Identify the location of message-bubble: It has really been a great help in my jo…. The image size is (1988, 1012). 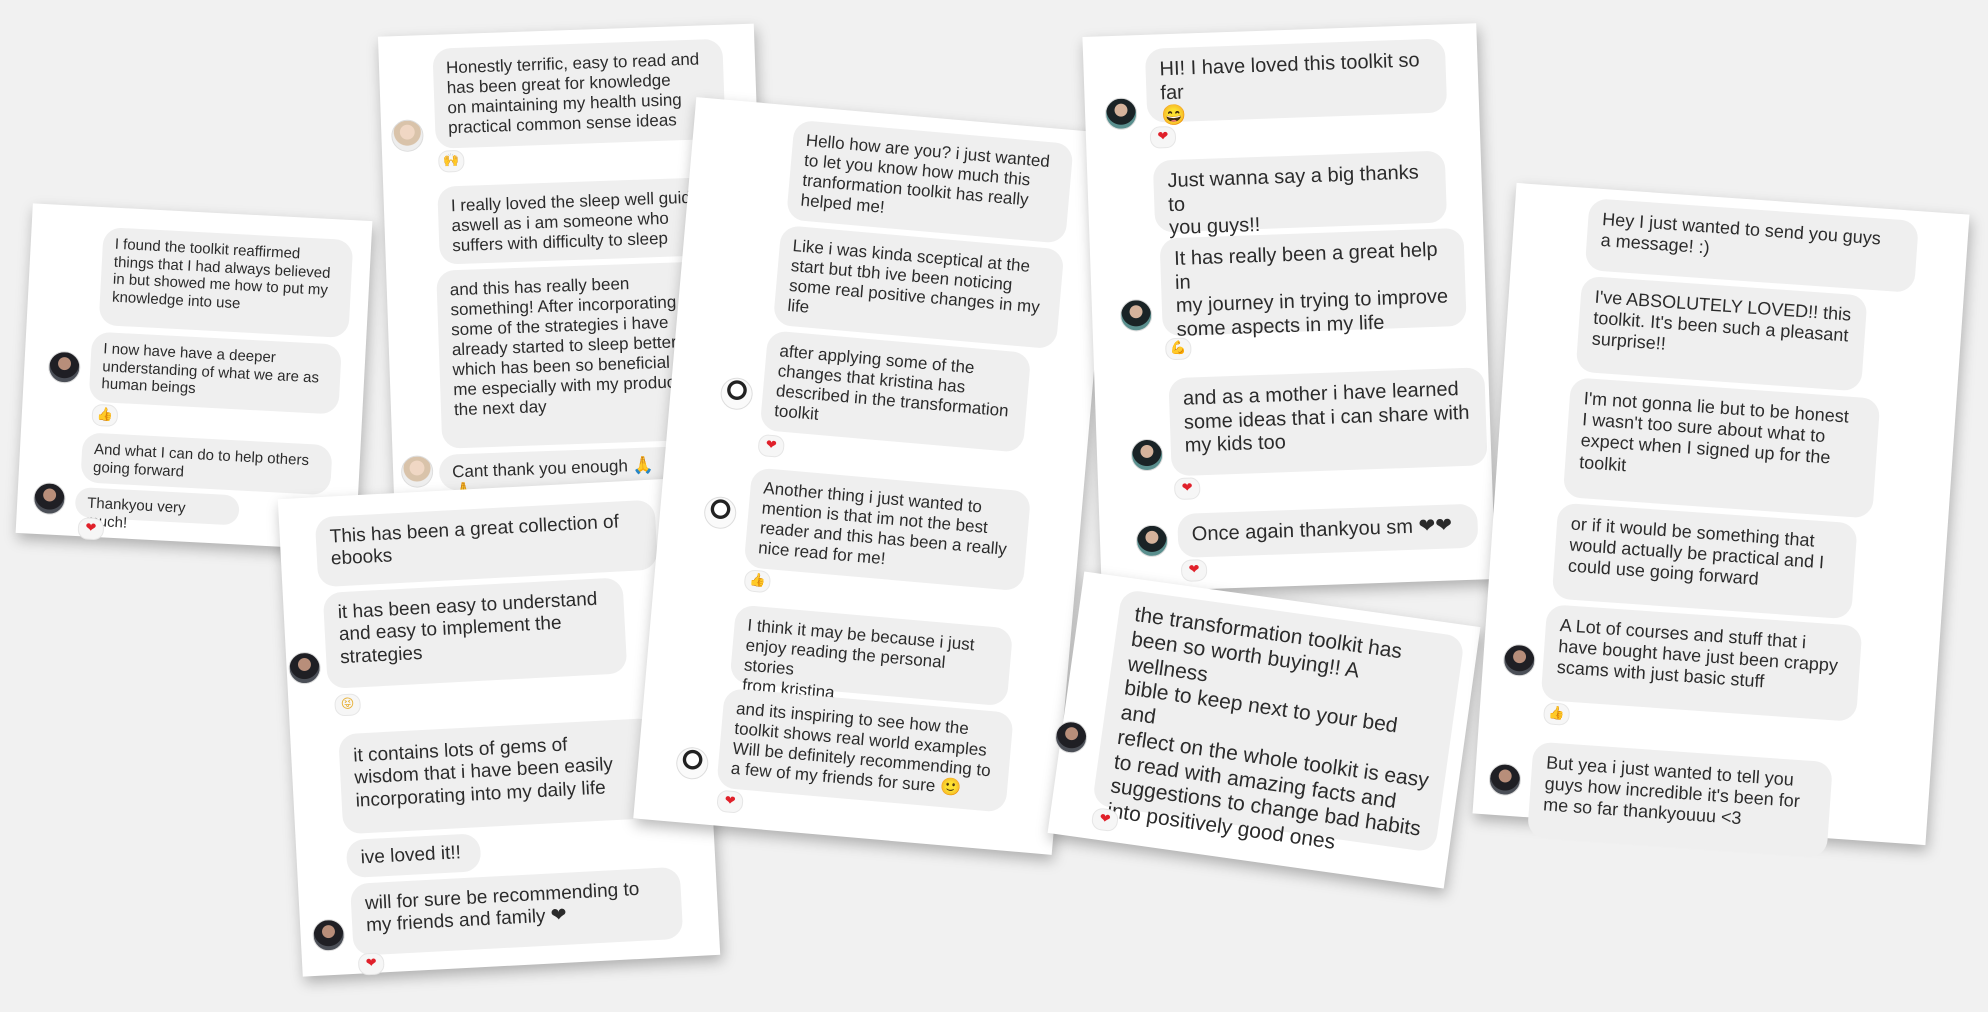
(1313, 284).